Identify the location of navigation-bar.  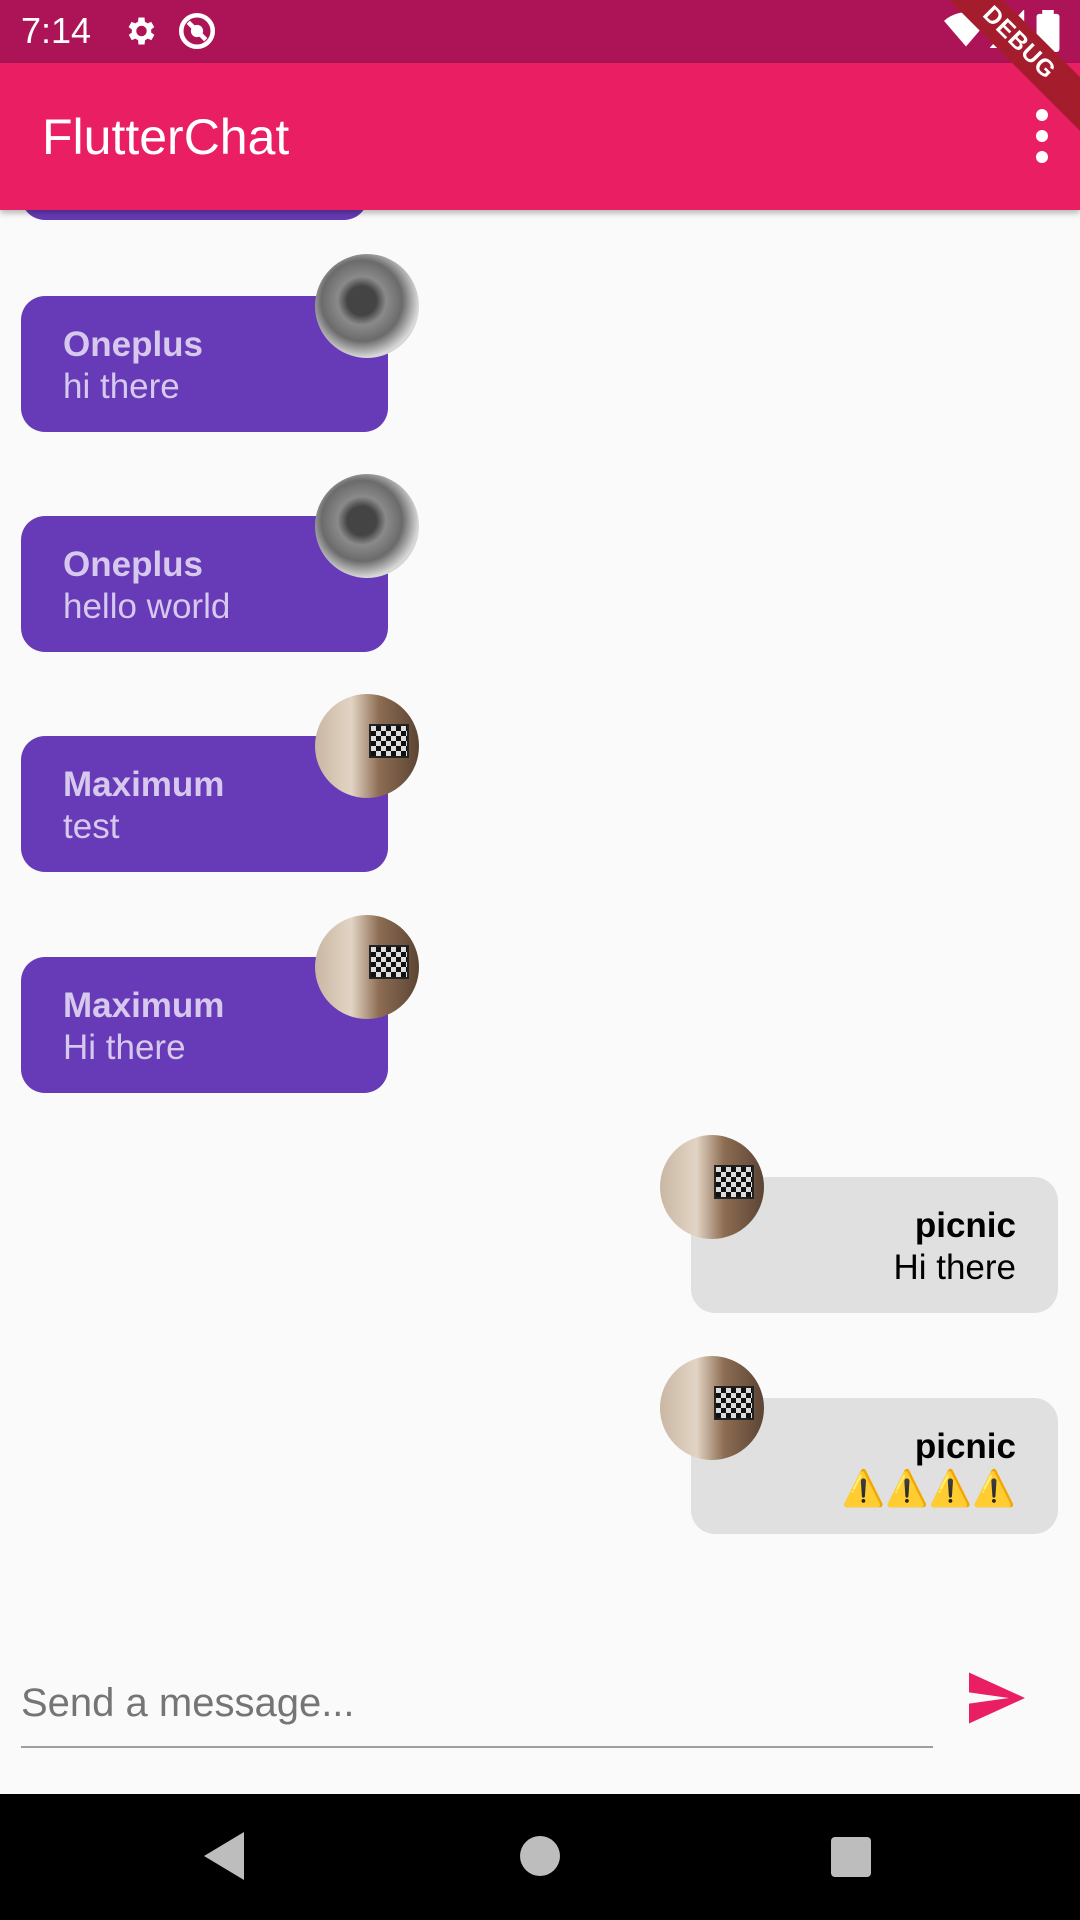
(540, 1857).